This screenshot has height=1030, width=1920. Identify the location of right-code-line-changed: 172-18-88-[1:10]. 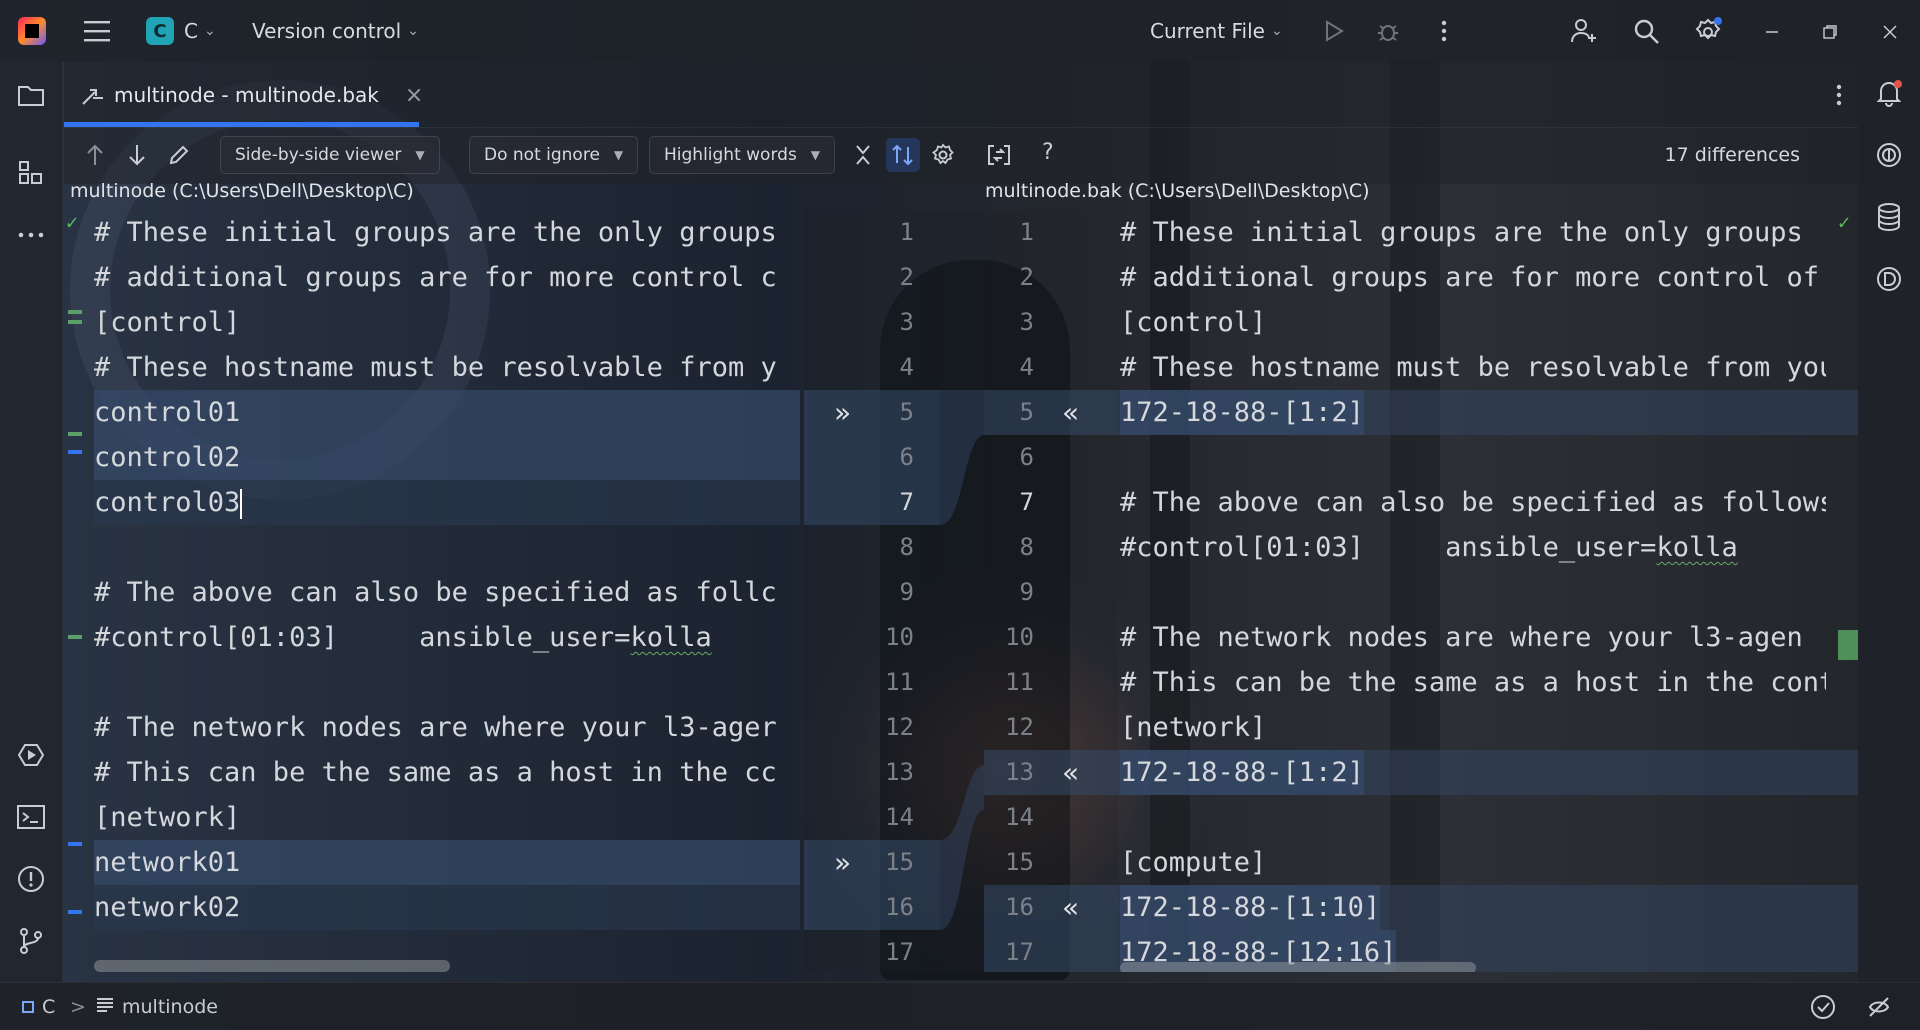
(1250, 907).